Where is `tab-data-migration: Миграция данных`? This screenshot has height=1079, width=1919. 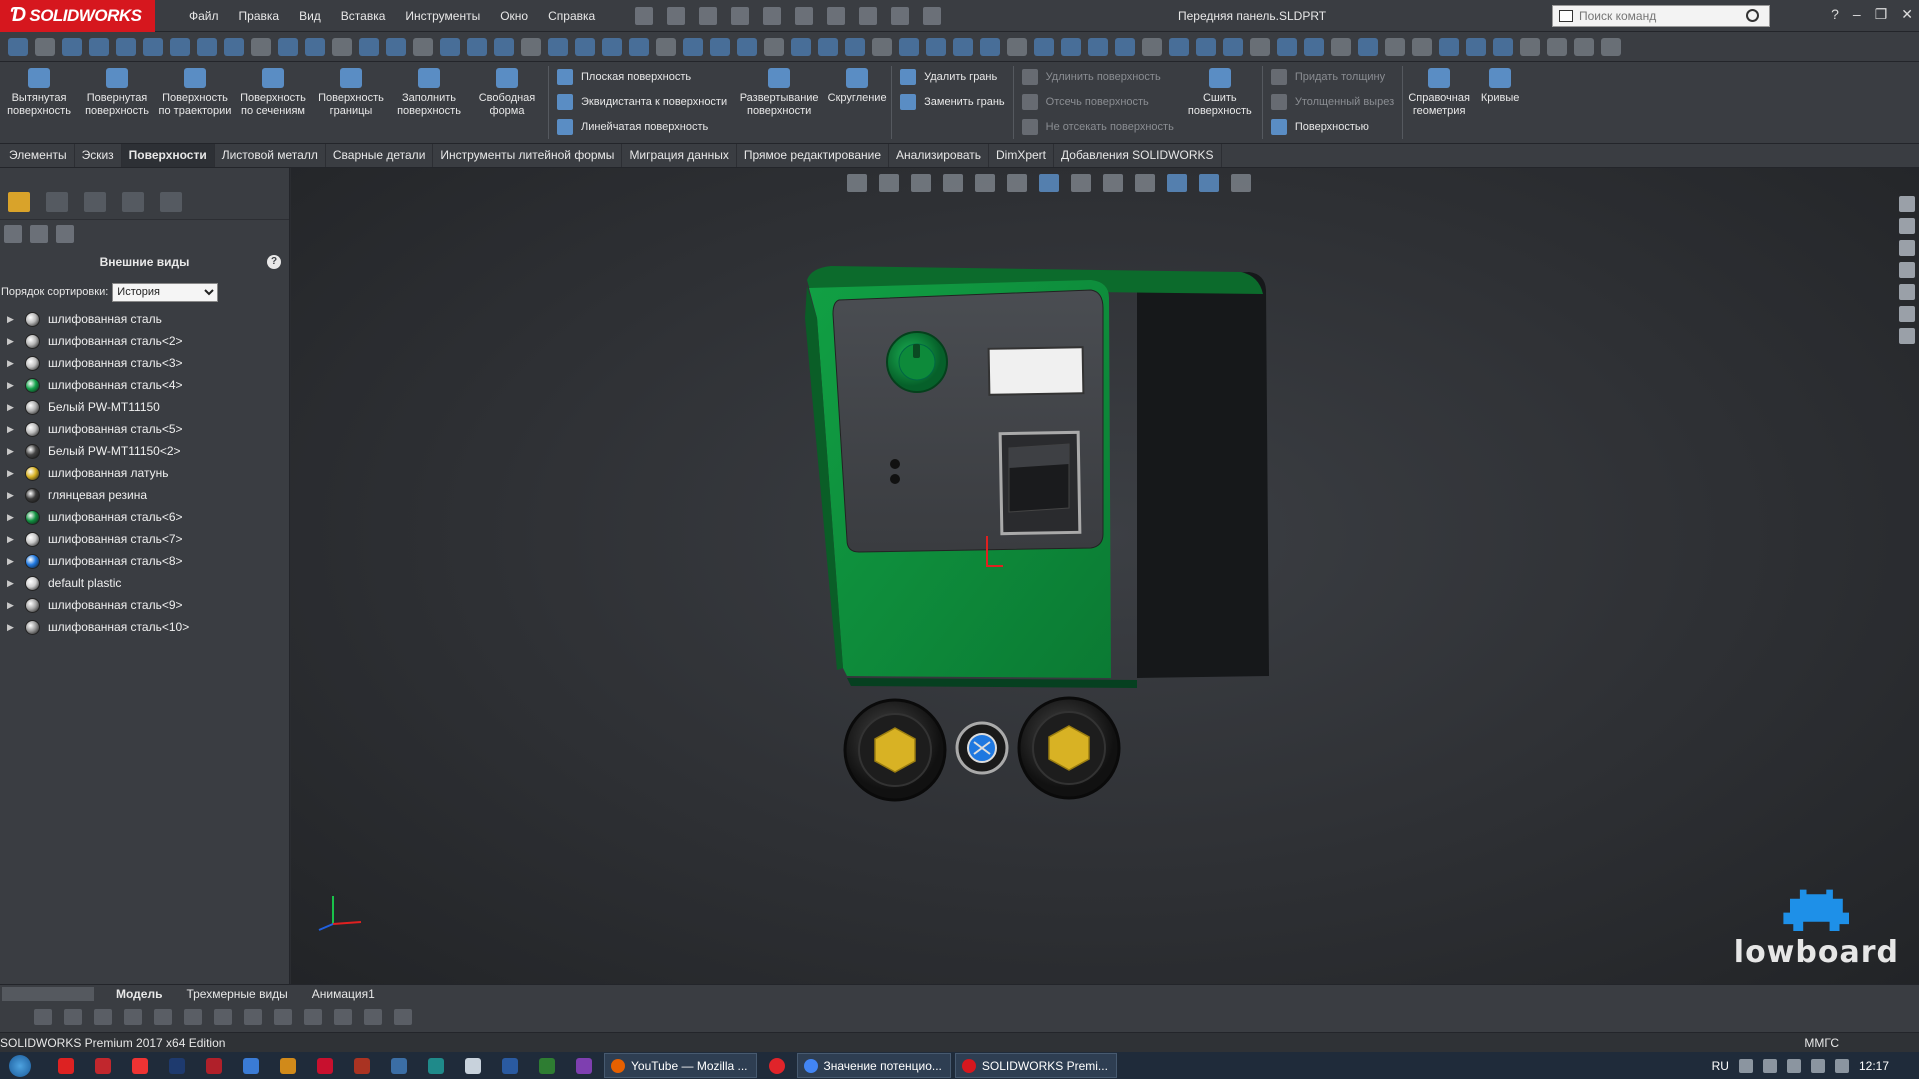 tab-data-migration: Миграция данных is located at coordinates (679, 155).